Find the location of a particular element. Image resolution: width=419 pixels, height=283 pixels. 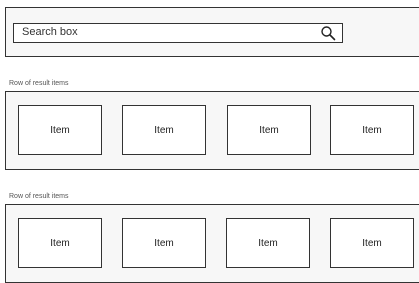

search-placeholder: Search box is located at coordinates (50, 32).